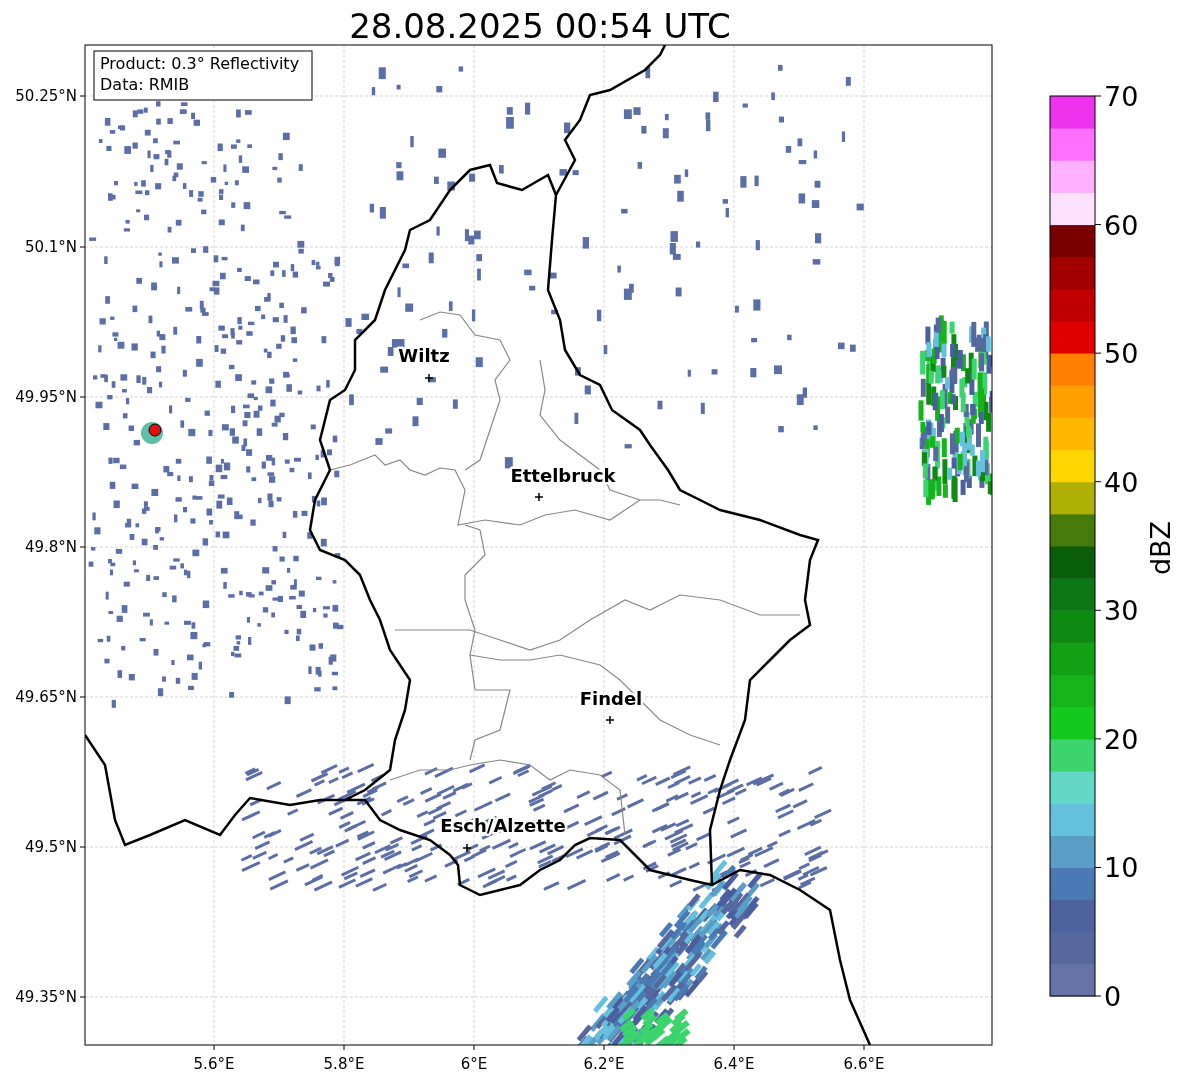 Image resolution: width=1184 pixels, height=1081 pixels. I want to click on info-text: Data: RMIB, so click(145, 84).